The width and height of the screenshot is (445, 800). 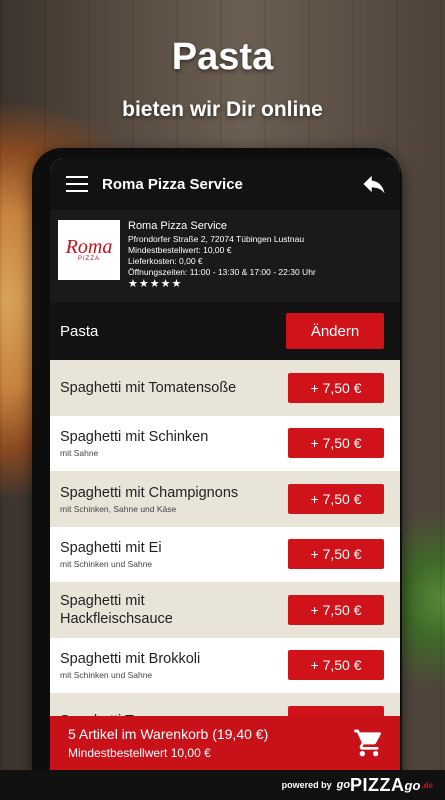 I want to click on category-label: Pasta, so click(x=79, y=331).